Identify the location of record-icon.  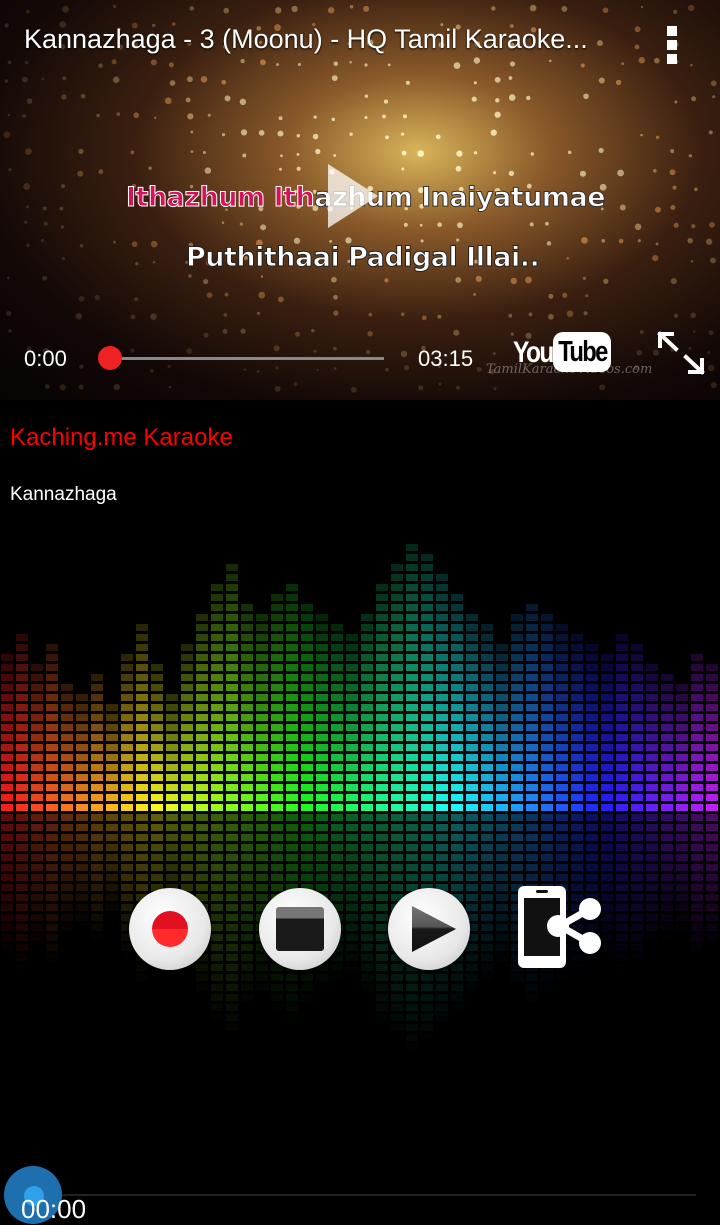
(170, 929).